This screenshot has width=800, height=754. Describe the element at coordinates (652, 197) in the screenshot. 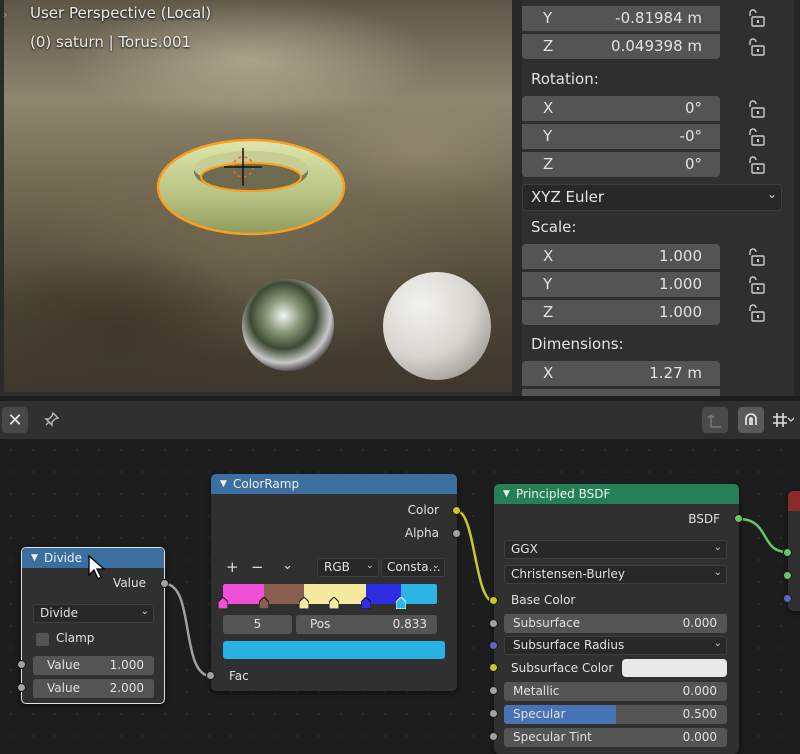

I see `rotation-mode-dropdown: XYZ Euler ⌄` at that location.